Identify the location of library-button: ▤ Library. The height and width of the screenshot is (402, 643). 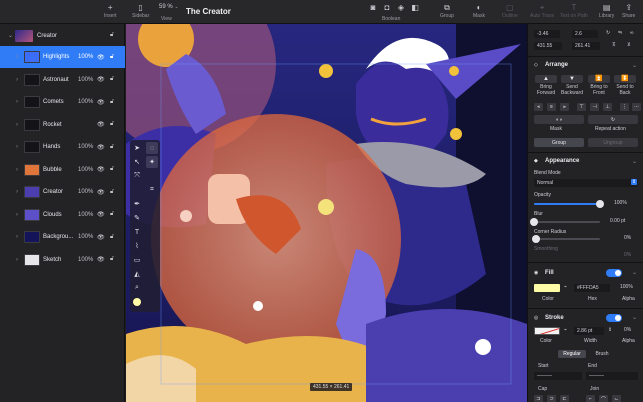
(606, 11).